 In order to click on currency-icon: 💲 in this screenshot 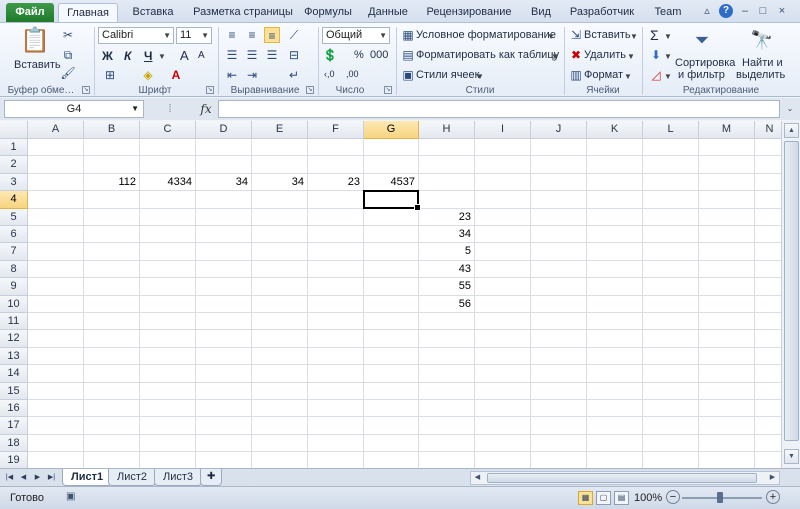, I will do `click(330, 55)`.